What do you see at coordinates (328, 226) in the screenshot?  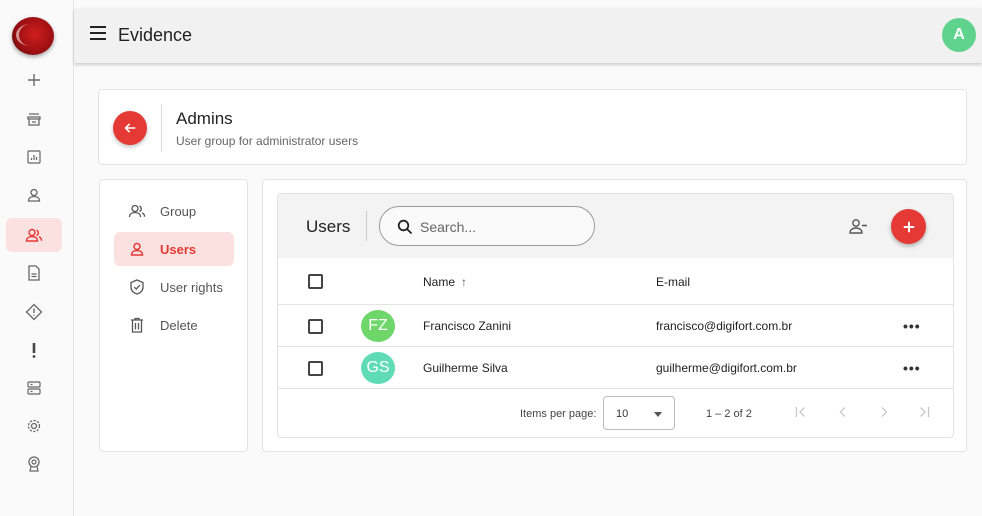 I see `users-title: Users` at bounding box center [328, 226].